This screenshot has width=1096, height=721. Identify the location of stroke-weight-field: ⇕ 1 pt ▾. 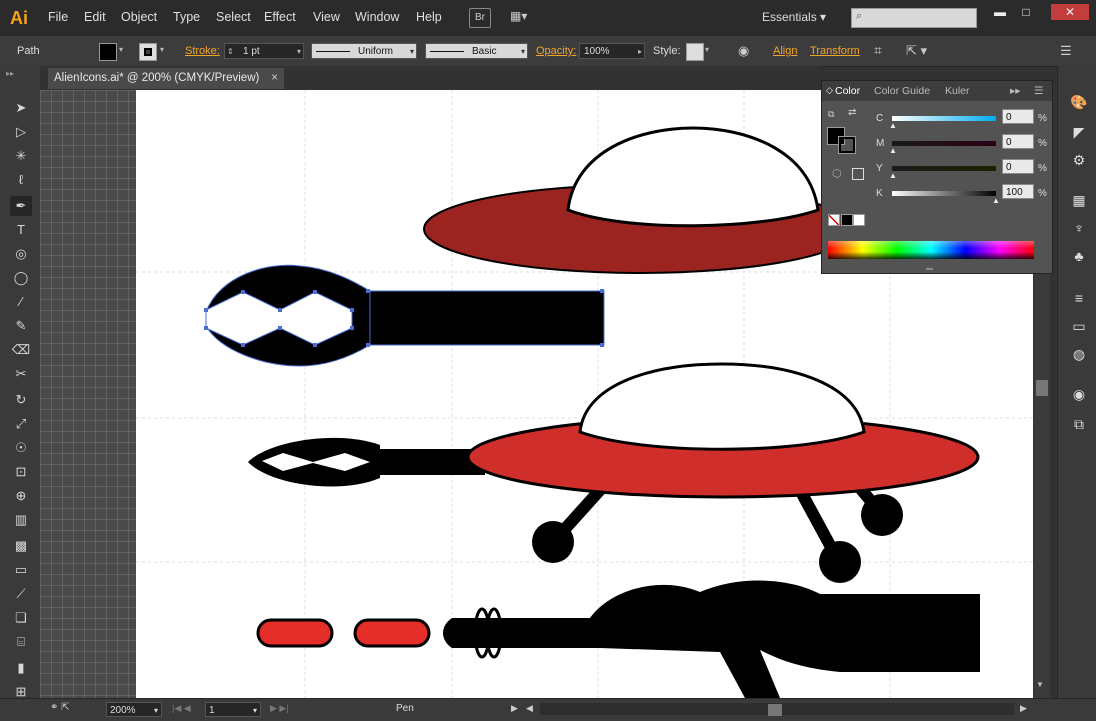
(264, 51).